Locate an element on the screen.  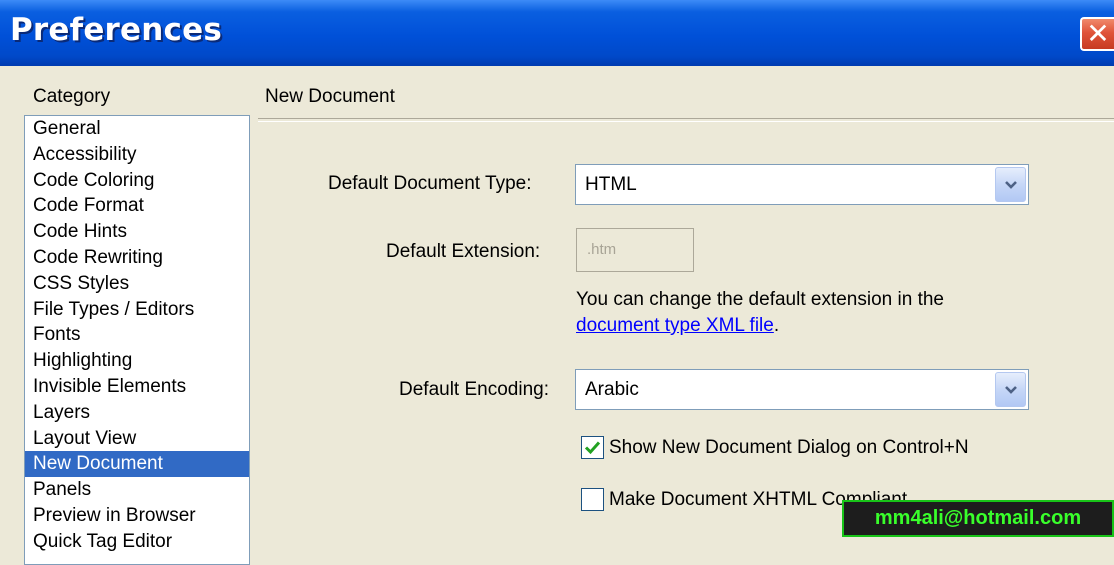
default-extension-label: Default Extension: is located at coordinates (463, 251).